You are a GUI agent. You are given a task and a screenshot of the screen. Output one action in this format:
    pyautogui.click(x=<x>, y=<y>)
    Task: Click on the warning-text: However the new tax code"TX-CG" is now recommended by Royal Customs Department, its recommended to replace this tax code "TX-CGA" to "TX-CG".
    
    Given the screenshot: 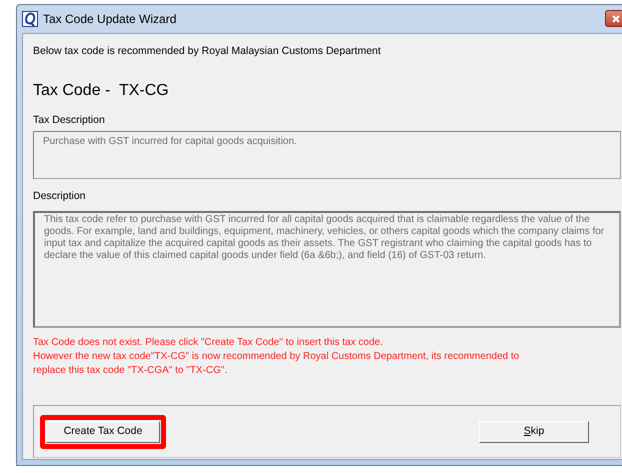 What is the action you would take?
    pyautogui.click(x=276, y=364)
    